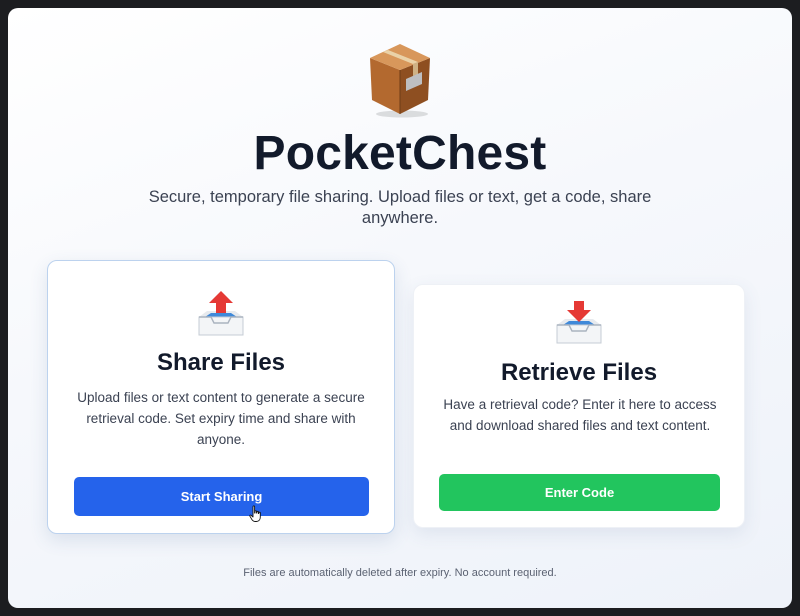 Image resolution: width=800 pixels, height=616 pixels. Describe the element at coordinates (255, 513) in the screenshot. I see `hand-pointer-icon` at that location.